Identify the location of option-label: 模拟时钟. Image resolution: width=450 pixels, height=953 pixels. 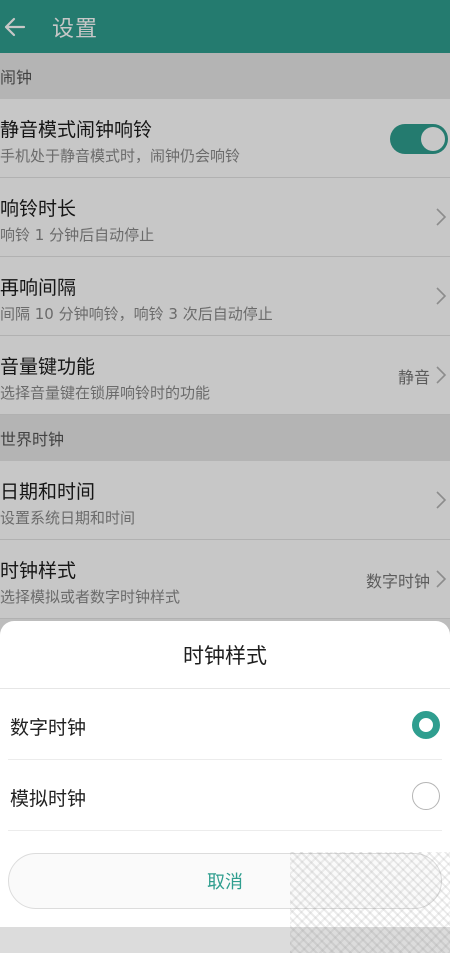
(48, 799).